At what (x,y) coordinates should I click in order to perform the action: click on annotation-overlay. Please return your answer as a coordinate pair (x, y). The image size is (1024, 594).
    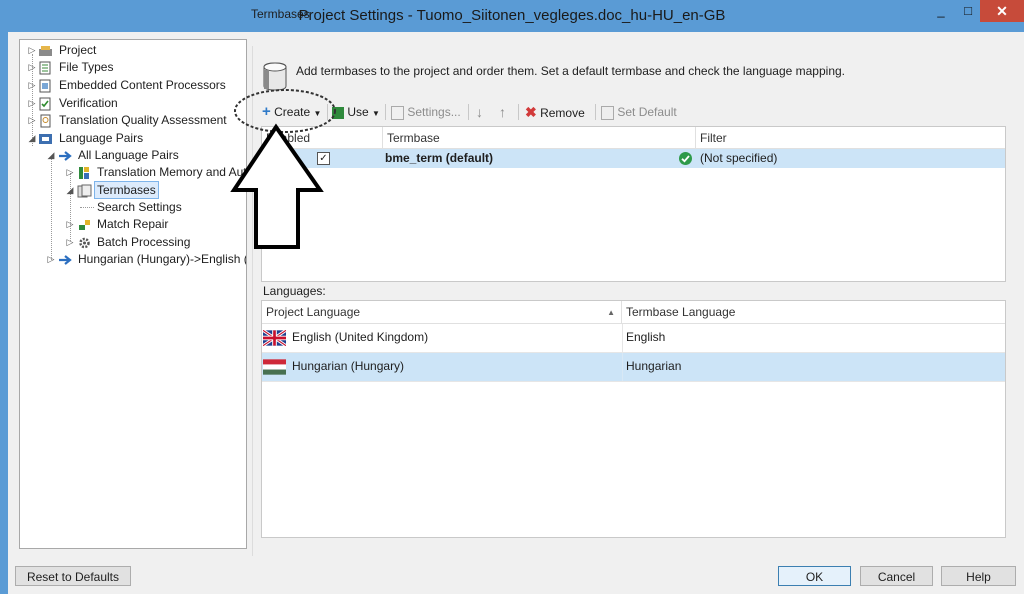
    Looking at the image, I should click on (283, 169).